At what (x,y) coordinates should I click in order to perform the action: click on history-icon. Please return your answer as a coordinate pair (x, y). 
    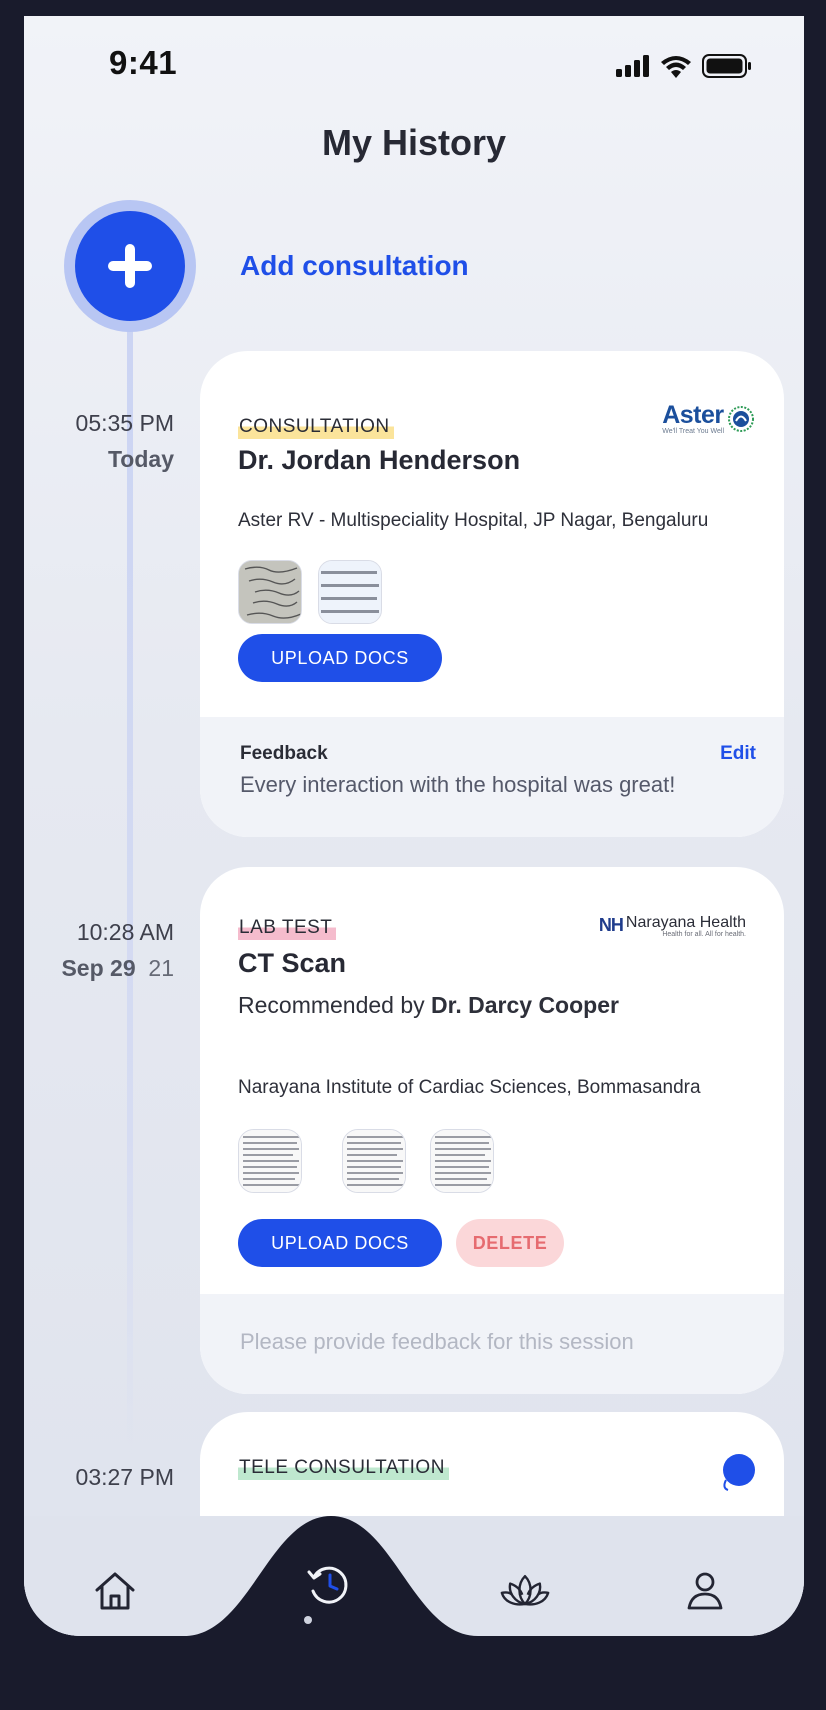
    Looking at the image, I should click on (327, 1585).